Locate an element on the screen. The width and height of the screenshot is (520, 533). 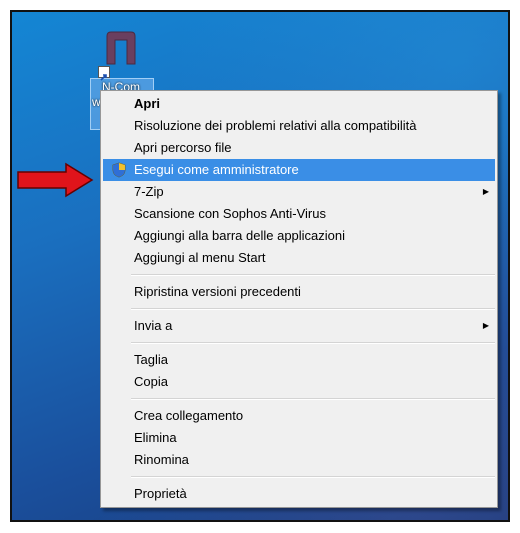
menu-item-label: Copia is located at coordinates (151, 381).